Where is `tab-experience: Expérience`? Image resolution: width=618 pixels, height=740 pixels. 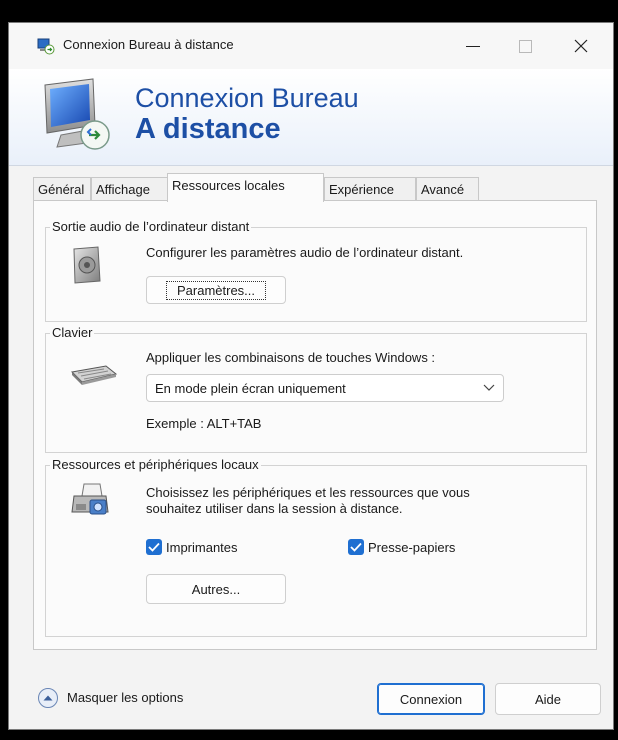 tab-experience: Expérience is located at coordinates (370, 189).